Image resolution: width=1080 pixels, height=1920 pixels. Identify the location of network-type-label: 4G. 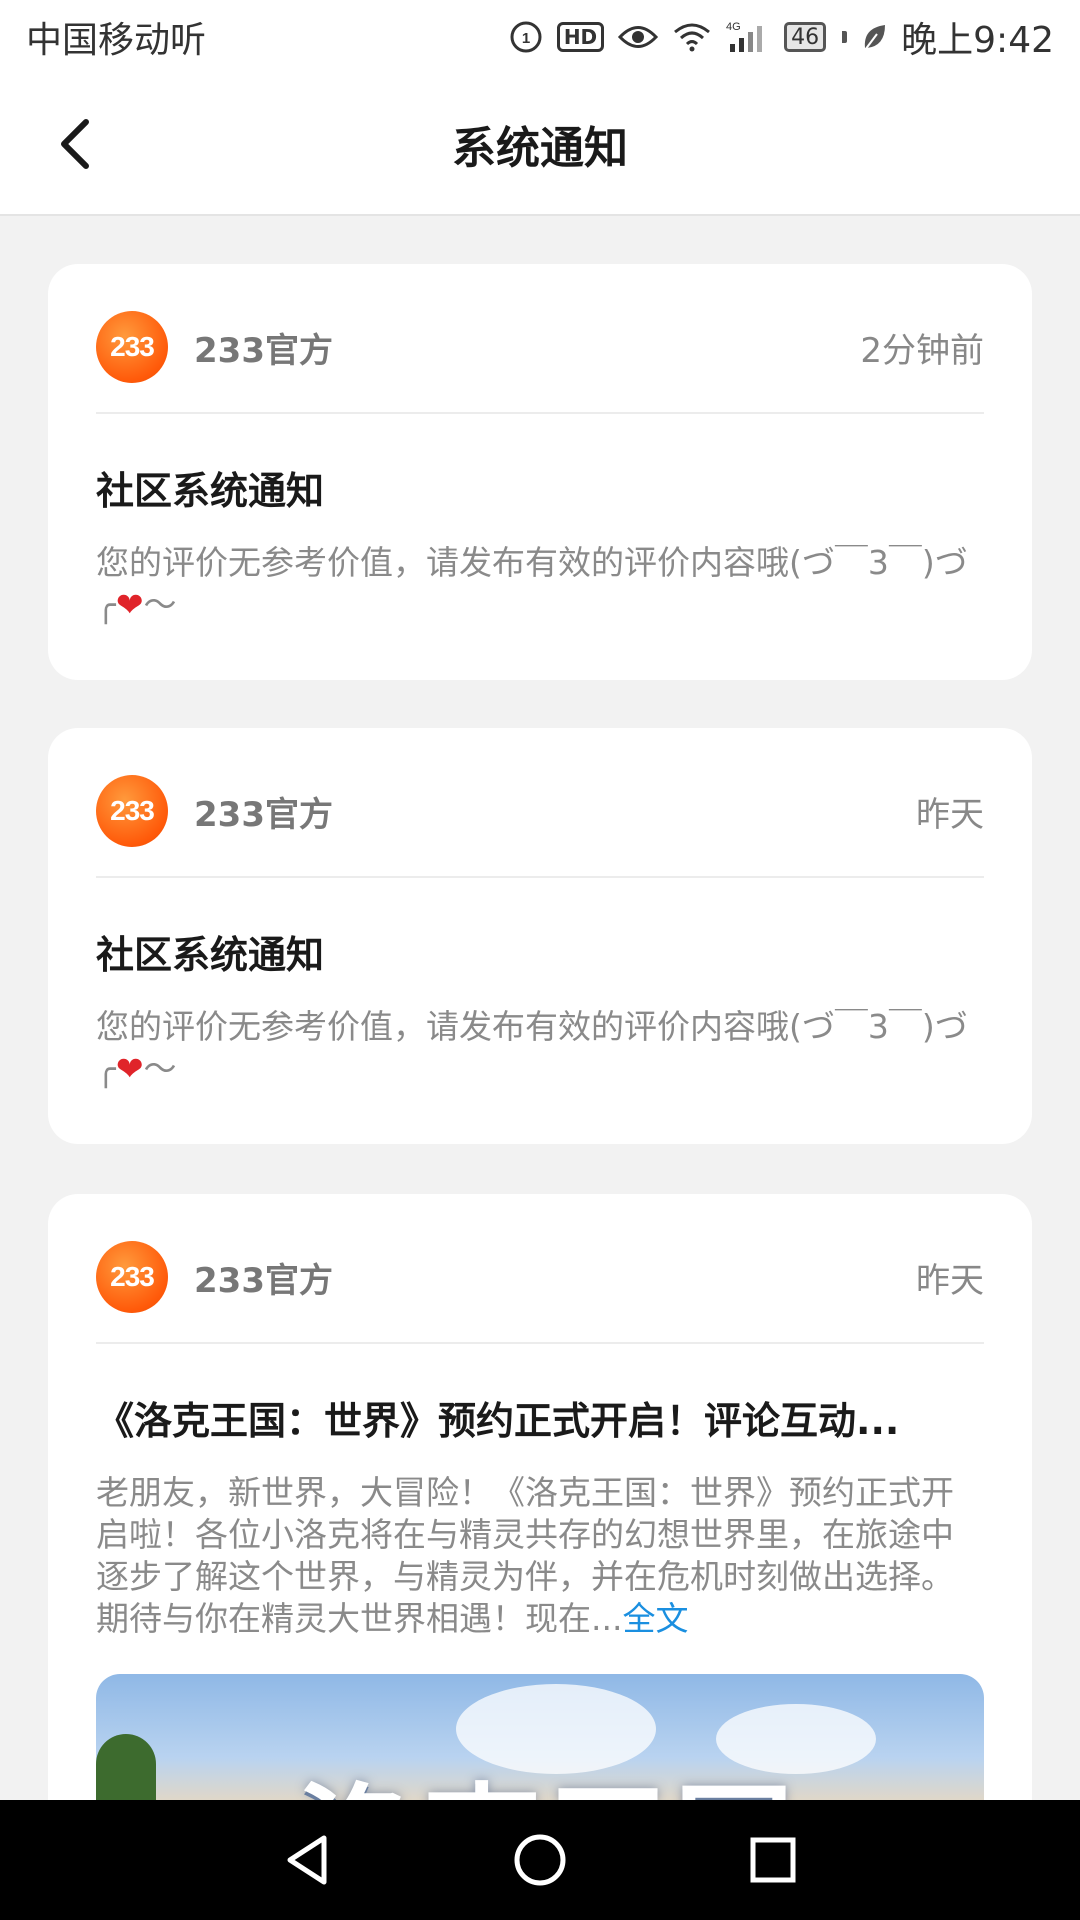
(733, 27).